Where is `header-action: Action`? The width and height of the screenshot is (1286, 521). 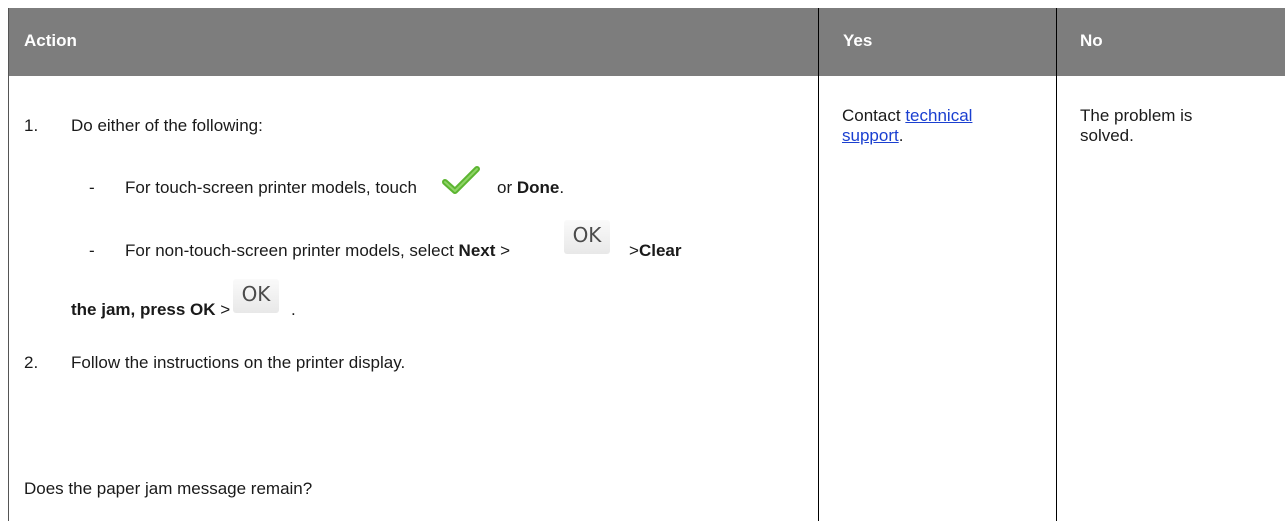
header-action: Action is located at coordinates (413, 42).